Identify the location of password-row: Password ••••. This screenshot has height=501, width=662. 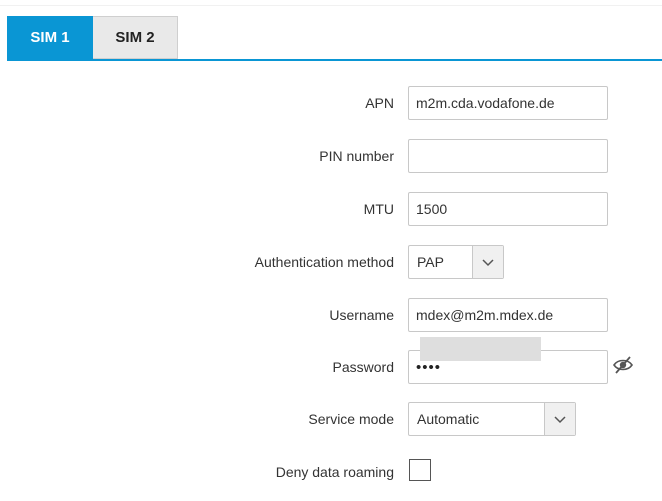
(331, 367).